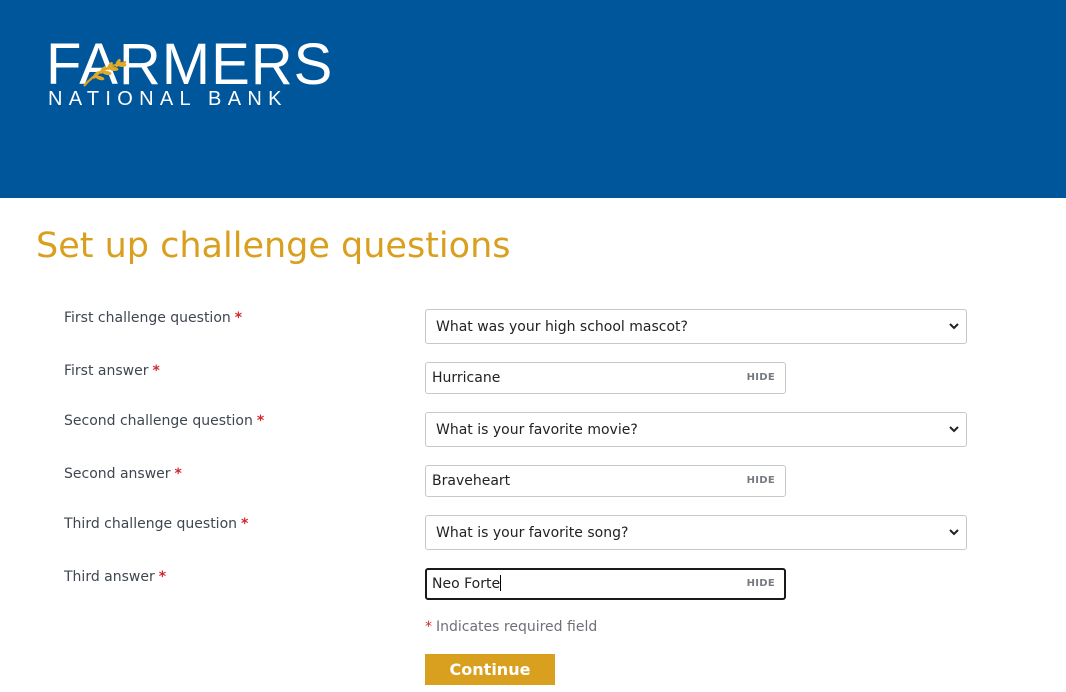  I want to click on first-question-select: What was your high school mascot?, so click(696, 326).